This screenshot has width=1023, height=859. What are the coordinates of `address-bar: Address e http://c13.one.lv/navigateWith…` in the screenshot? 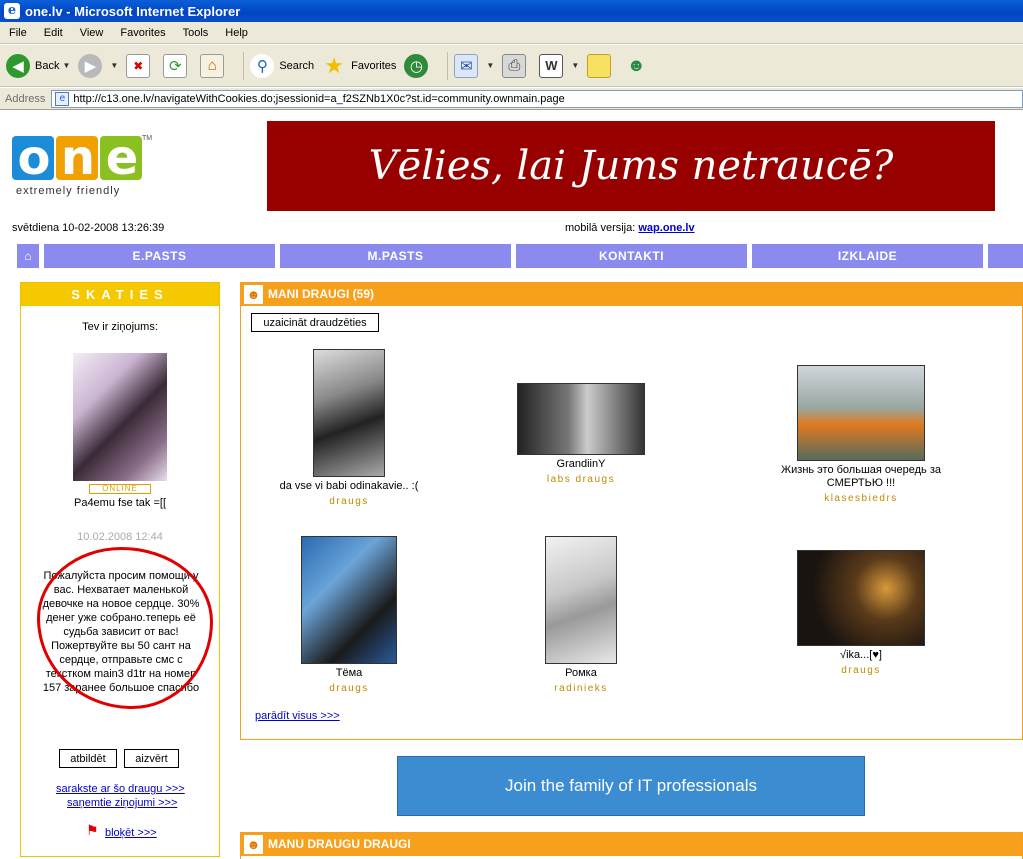 It's located at (511, 99).